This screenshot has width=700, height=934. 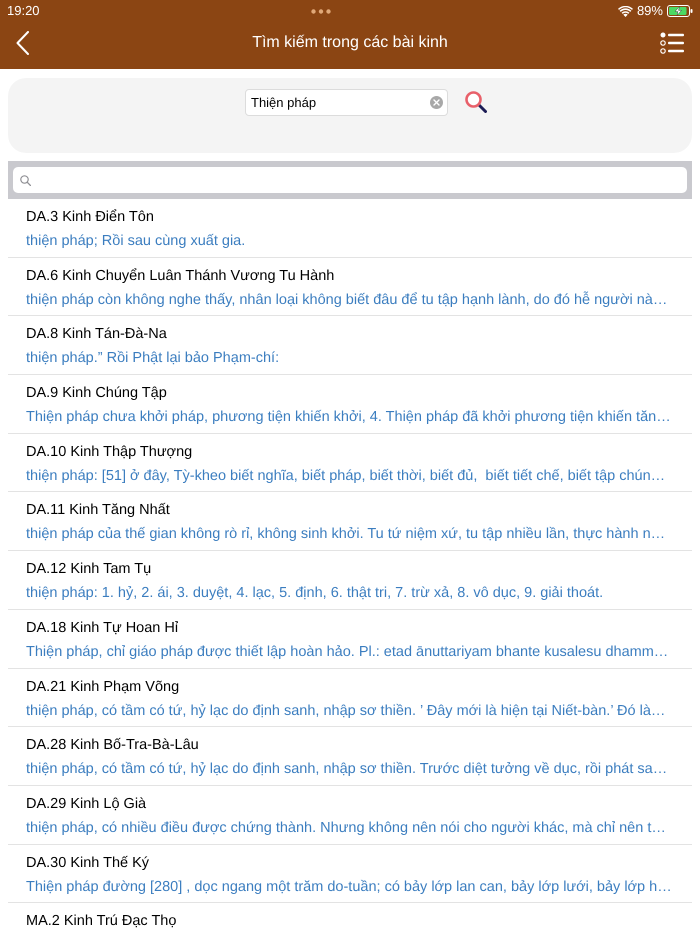 I want to click on battery-percent: 89%, so click(x=649, y=11).